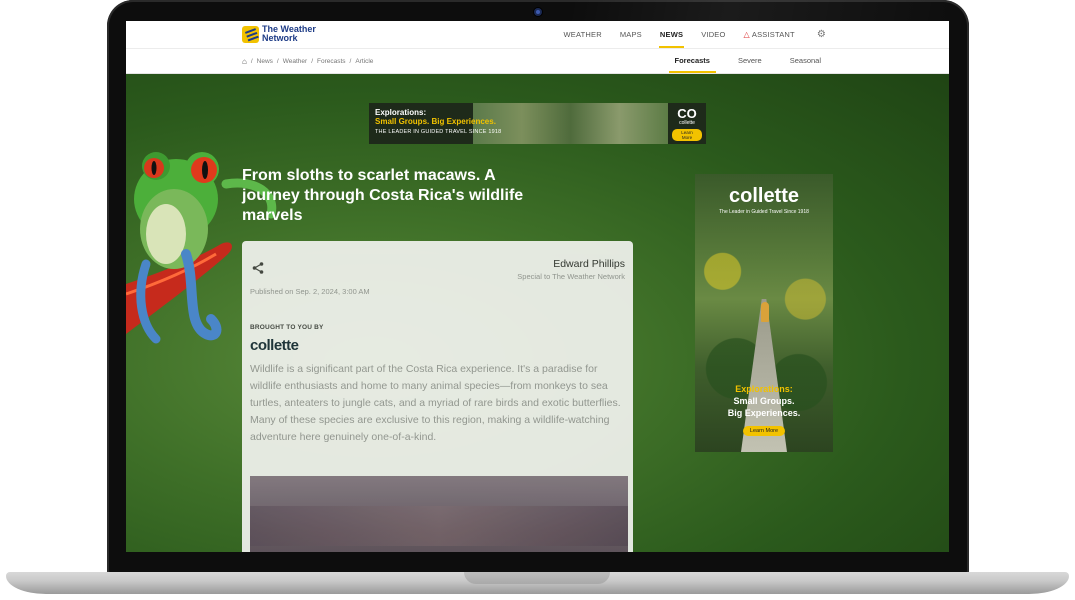  I want to click on banner-headline2: Small Groups. Big Experiences., so click(435, 121).